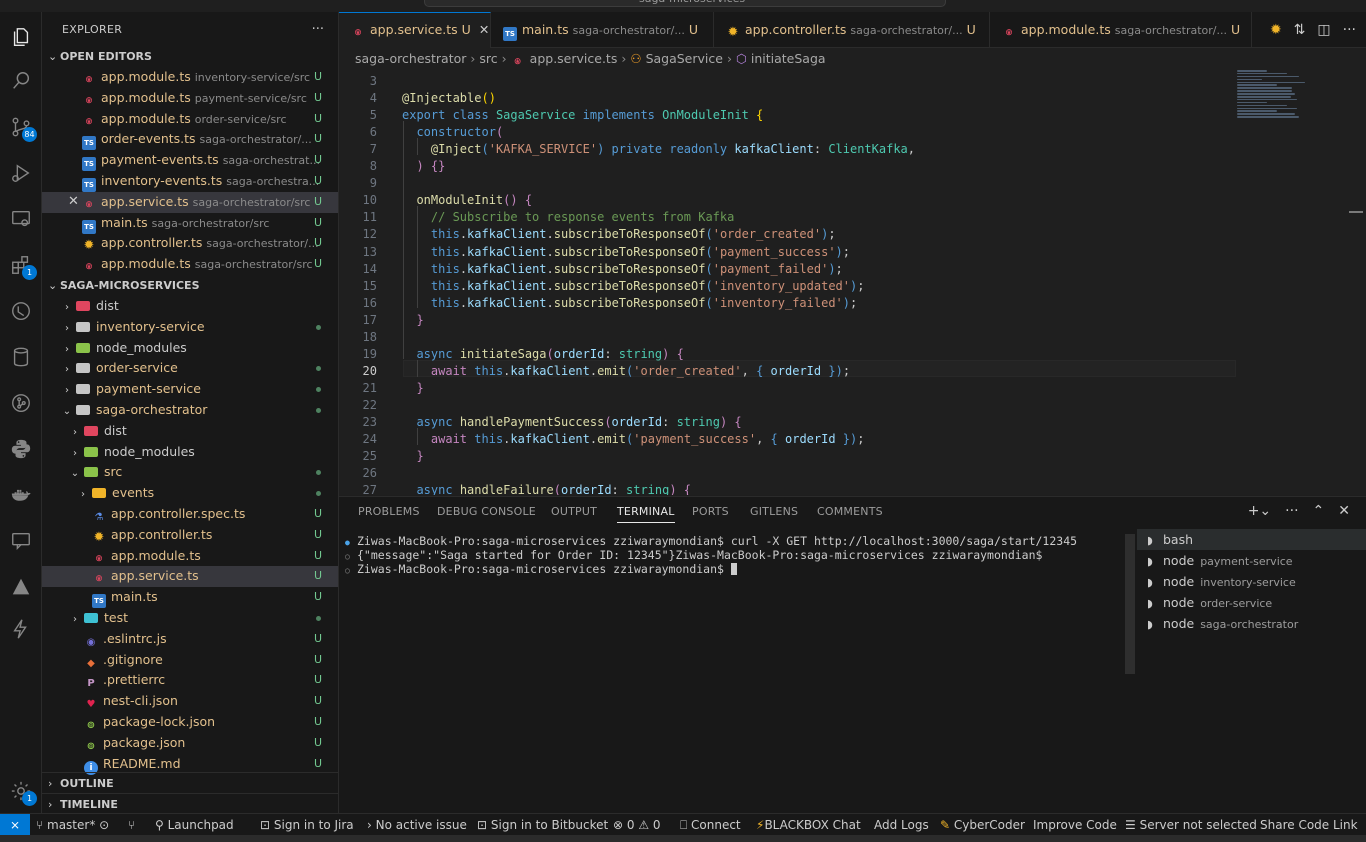 This screenshot has height=842, width=1366. Describe the element at coordinates (72, 825) in the screenshot. I see `branch-indicator: ⑂ master* ⊙` at that location.